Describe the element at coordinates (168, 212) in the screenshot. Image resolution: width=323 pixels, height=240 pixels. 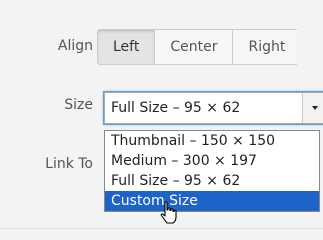
I see `hand-pointer-icon` at that location.